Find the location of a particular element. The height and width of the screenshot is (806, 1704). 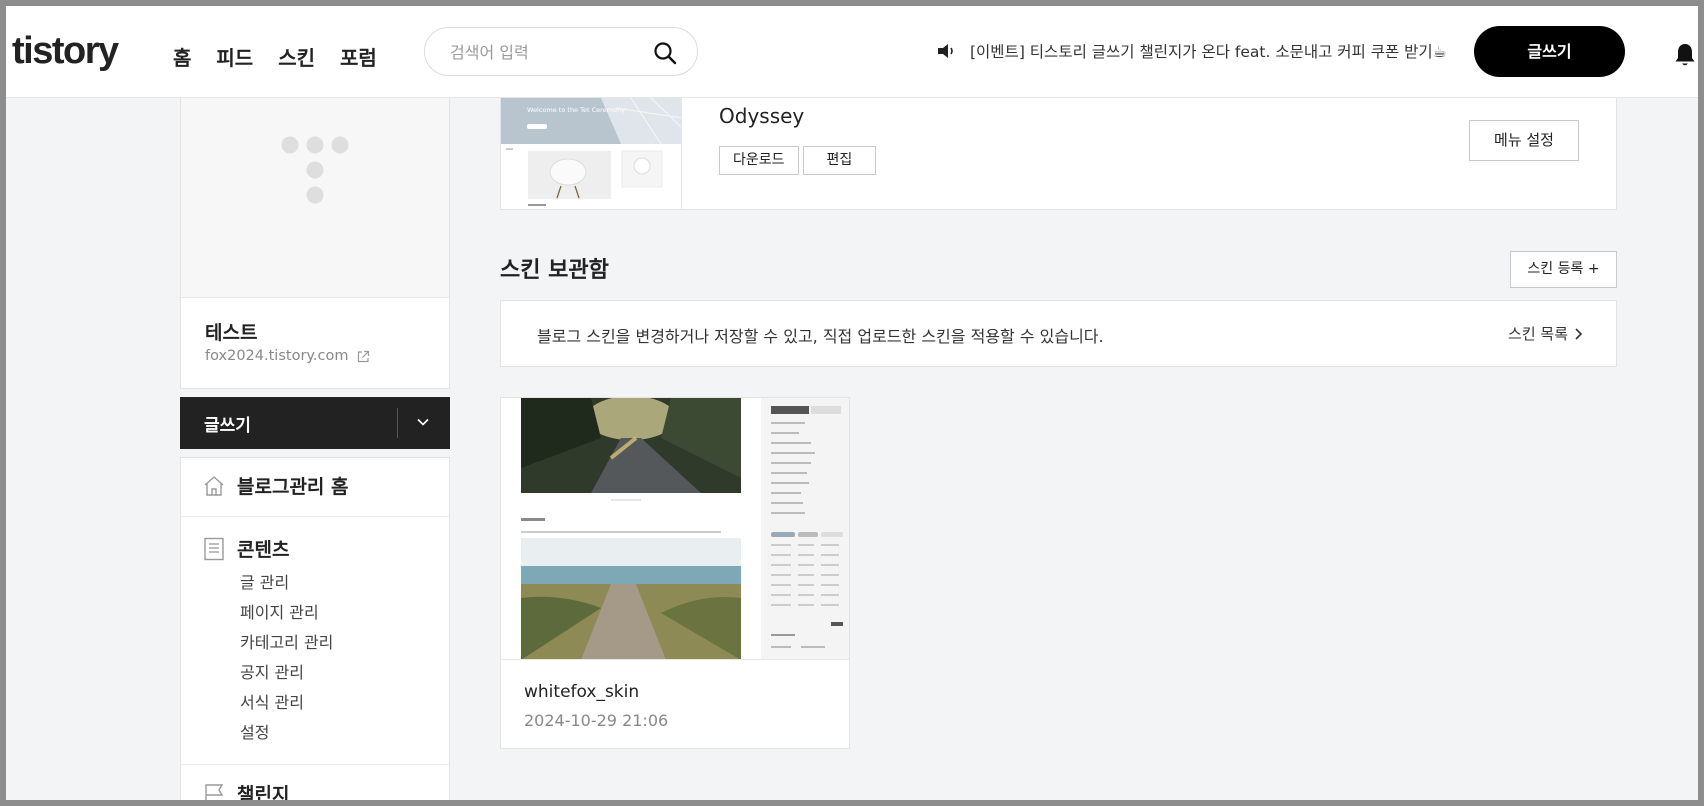

current-skin-thumbnail: Welcome to the Tet Ceremony is located at coordinates (591, 153).